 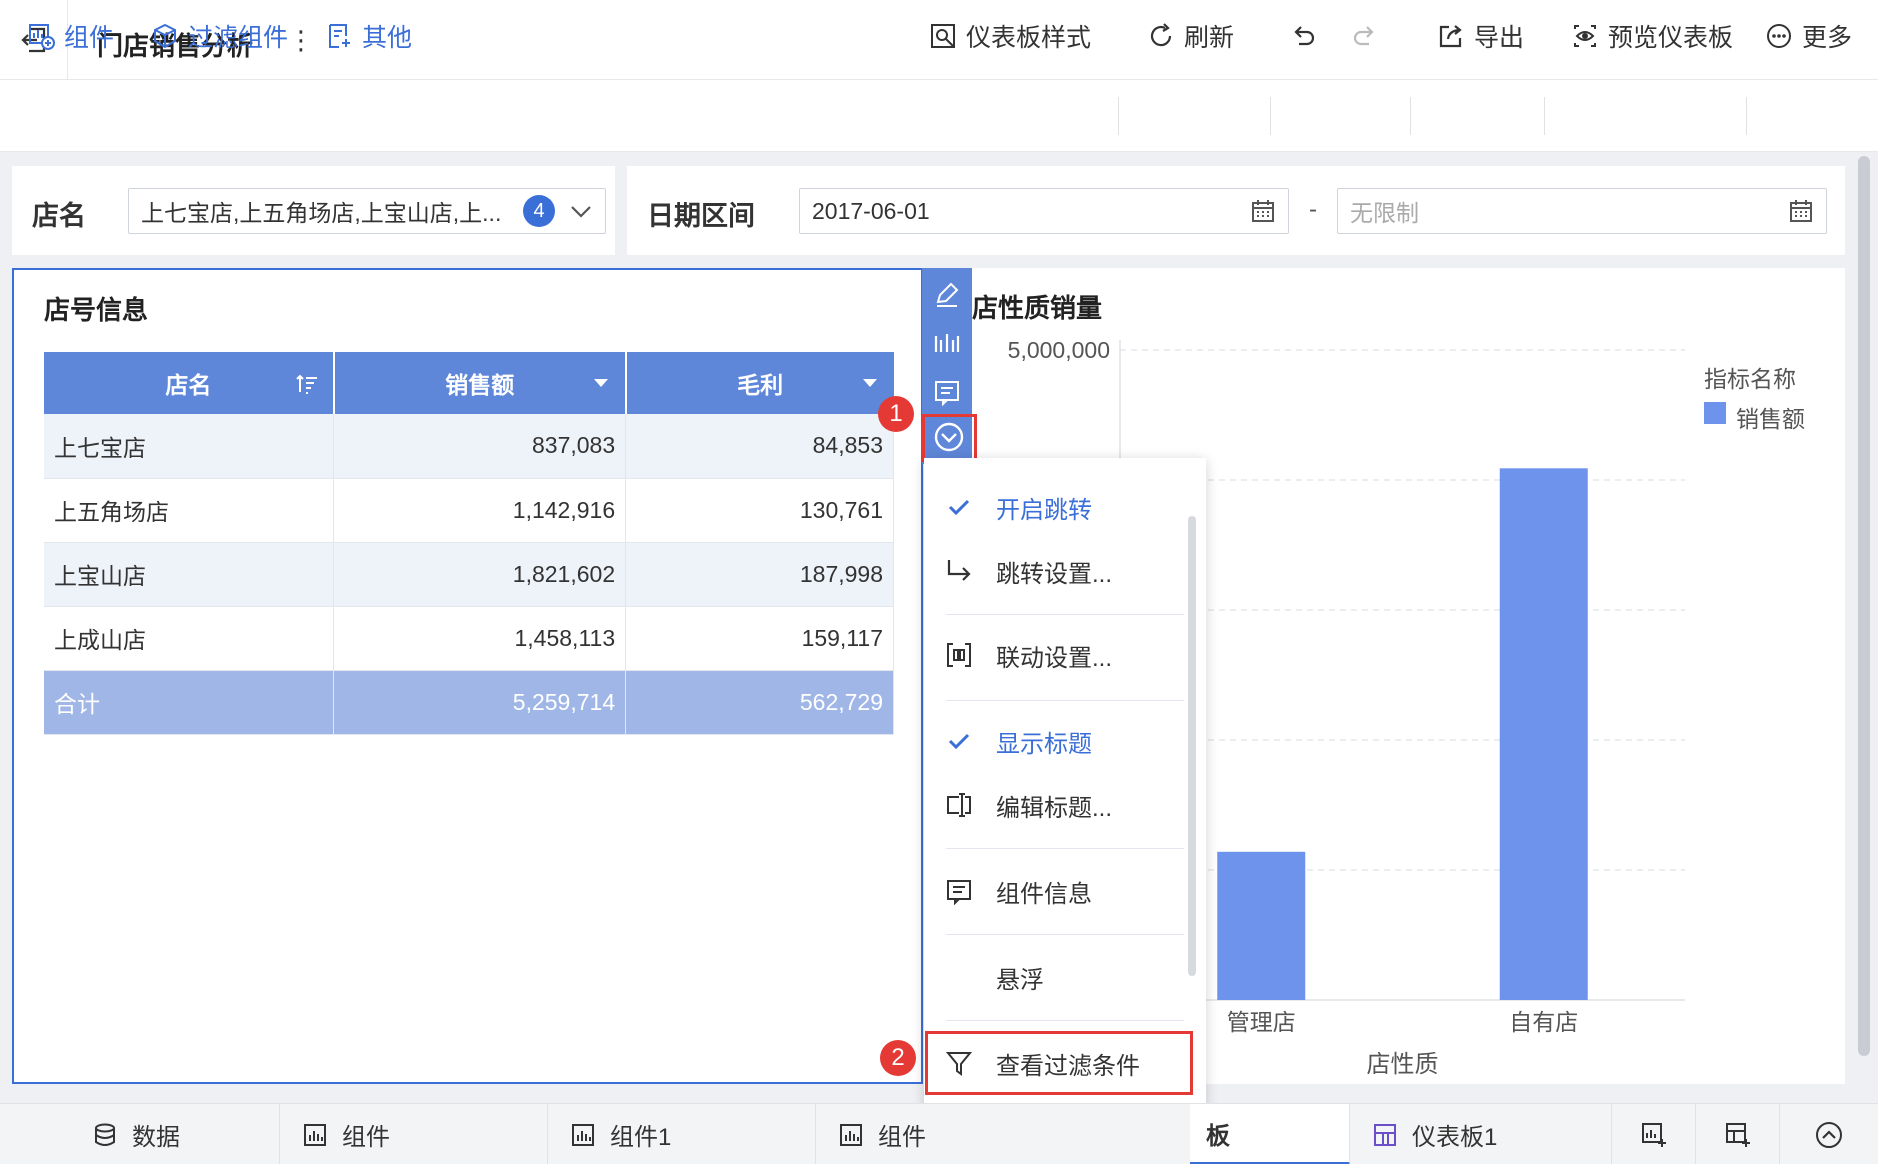 What do you see at coordinates (871, 210) in the screenshot?
I see `start-date-value: 2017-06-01` at bounding box center [871, 210].